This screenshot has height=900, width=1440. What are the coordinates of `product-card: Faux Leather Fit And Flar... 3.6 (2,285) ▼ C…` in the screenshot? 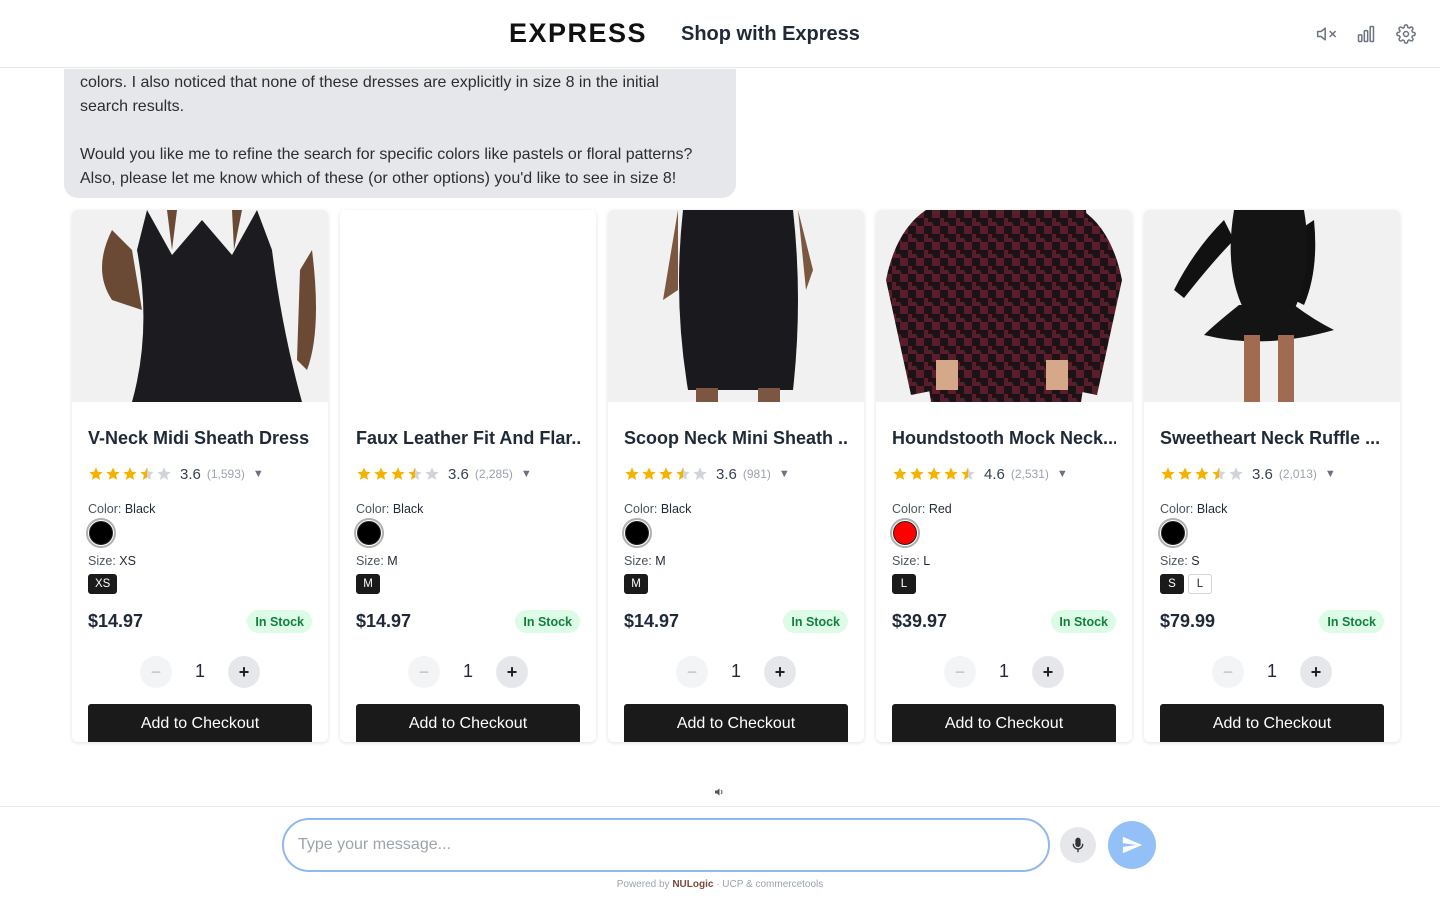 It's located at (468, 476).